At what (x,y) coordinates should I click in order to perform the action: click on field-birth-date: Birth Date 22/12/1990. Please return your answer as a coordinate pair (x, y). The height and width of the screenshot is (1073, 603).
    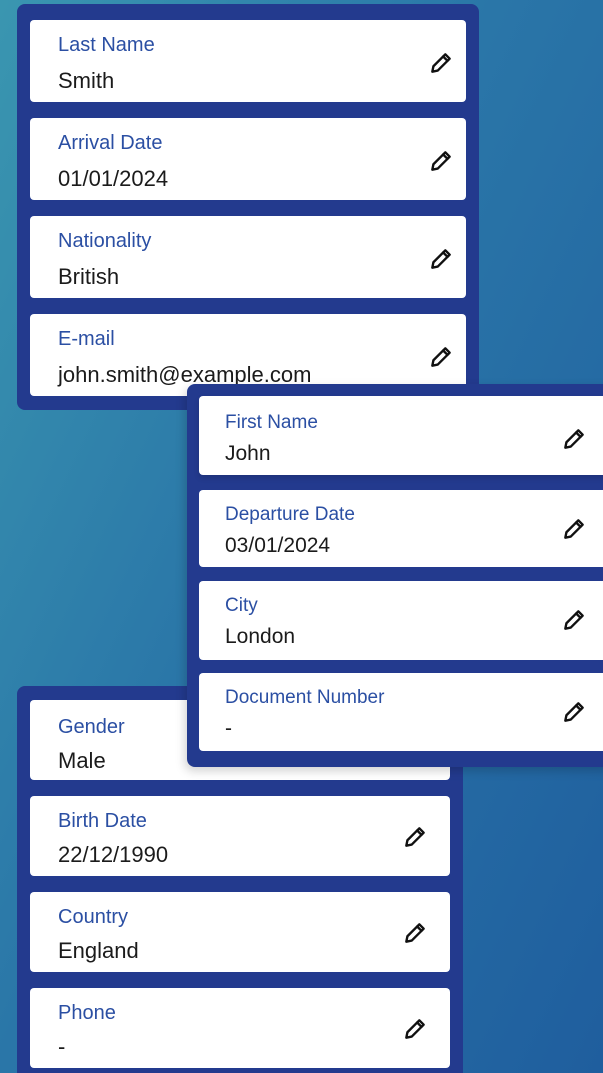
    Looking at the image, I should click on (240, 836).